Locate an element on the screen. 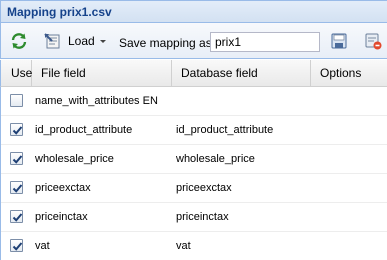  table-row: wholesale_price wholesale_price is located at coordinates (194, 159).